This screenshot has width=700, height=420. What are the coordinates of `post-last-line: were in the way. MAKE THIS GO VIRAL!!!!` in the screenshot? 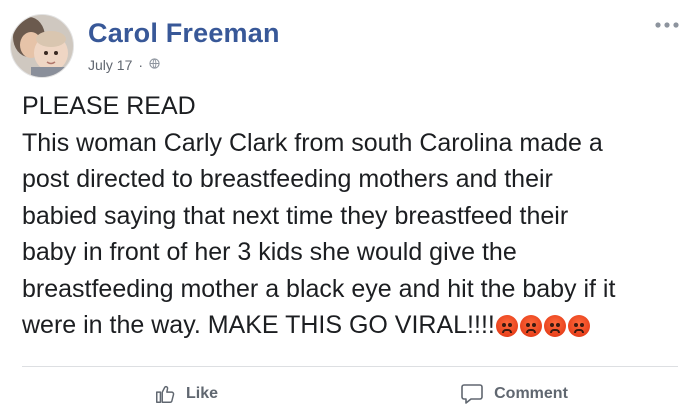 It's located at (352, 325).